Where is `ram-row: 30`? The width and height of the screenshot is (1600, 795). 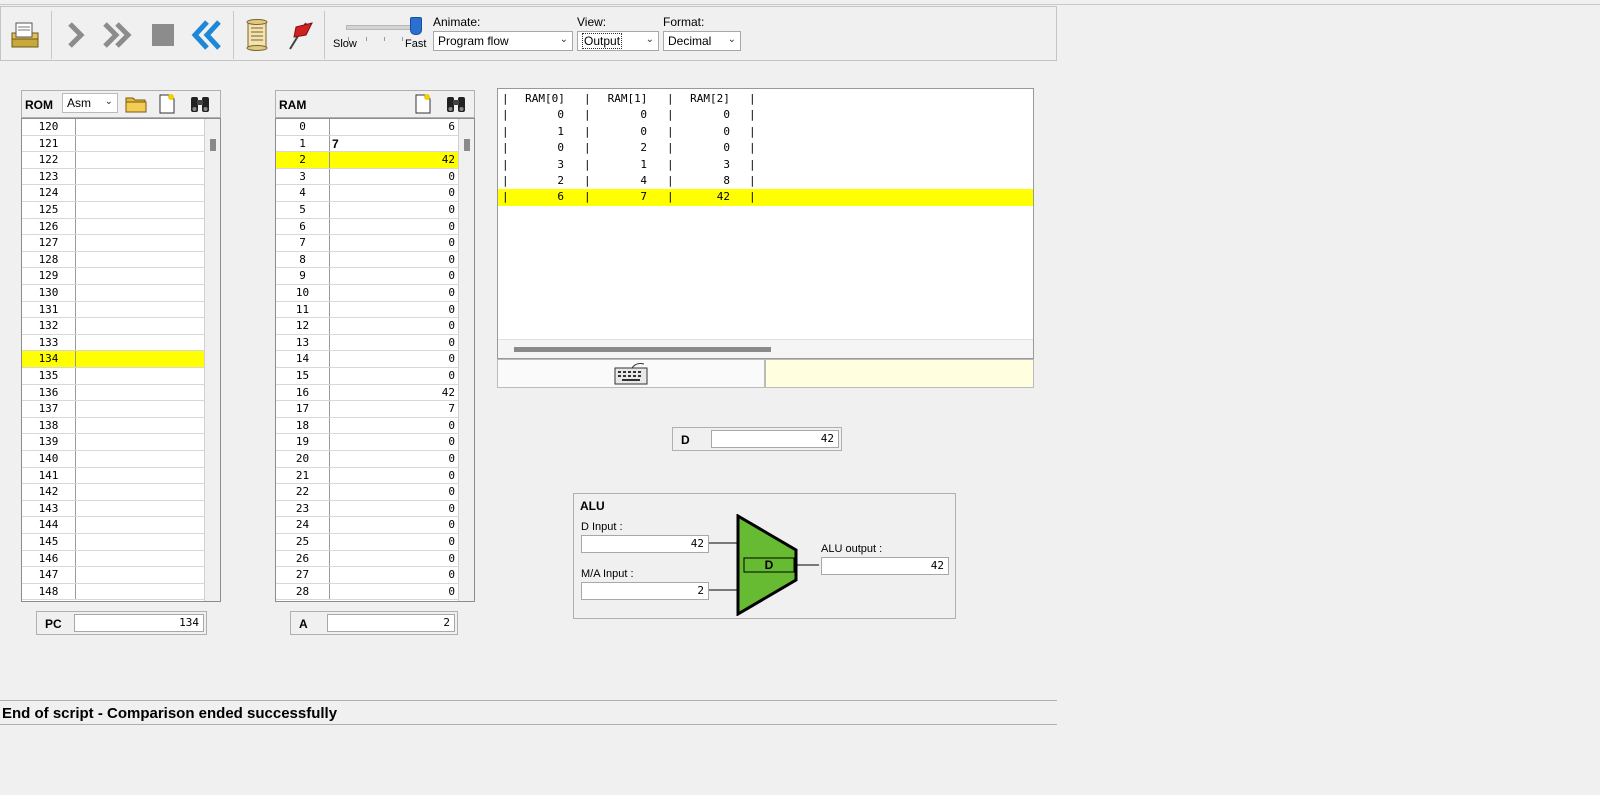 ram-row: 30 is located at coordinates (367, 177).